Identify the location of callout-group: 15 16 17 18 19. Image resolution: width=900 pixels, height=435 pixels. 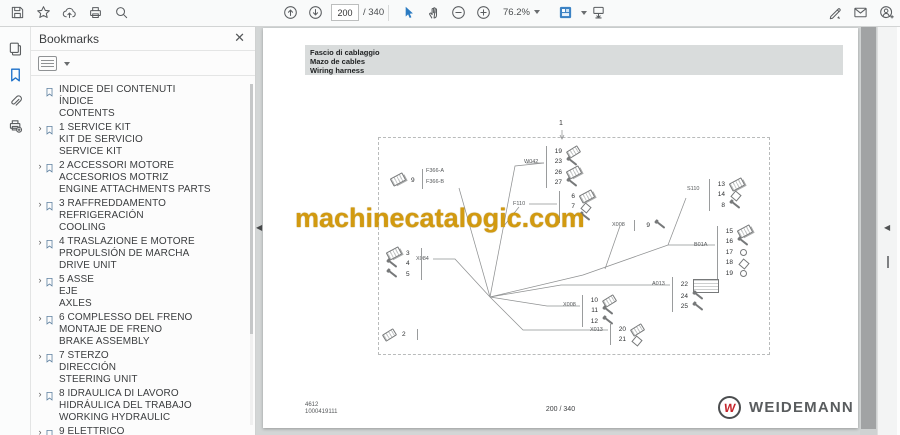
(735, 251).